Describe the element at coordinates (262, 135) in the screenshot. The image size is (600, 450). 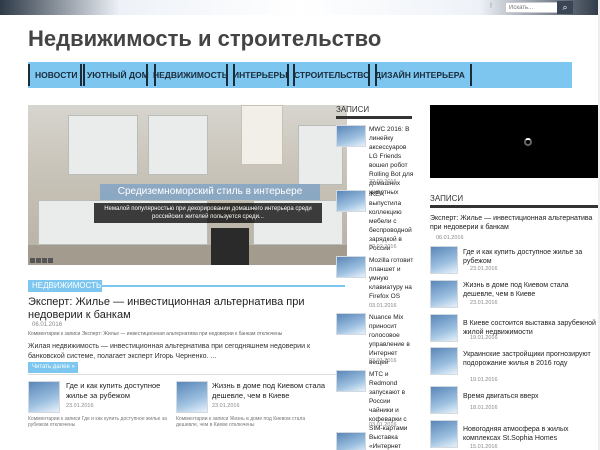
I see `range-hood` at that location.